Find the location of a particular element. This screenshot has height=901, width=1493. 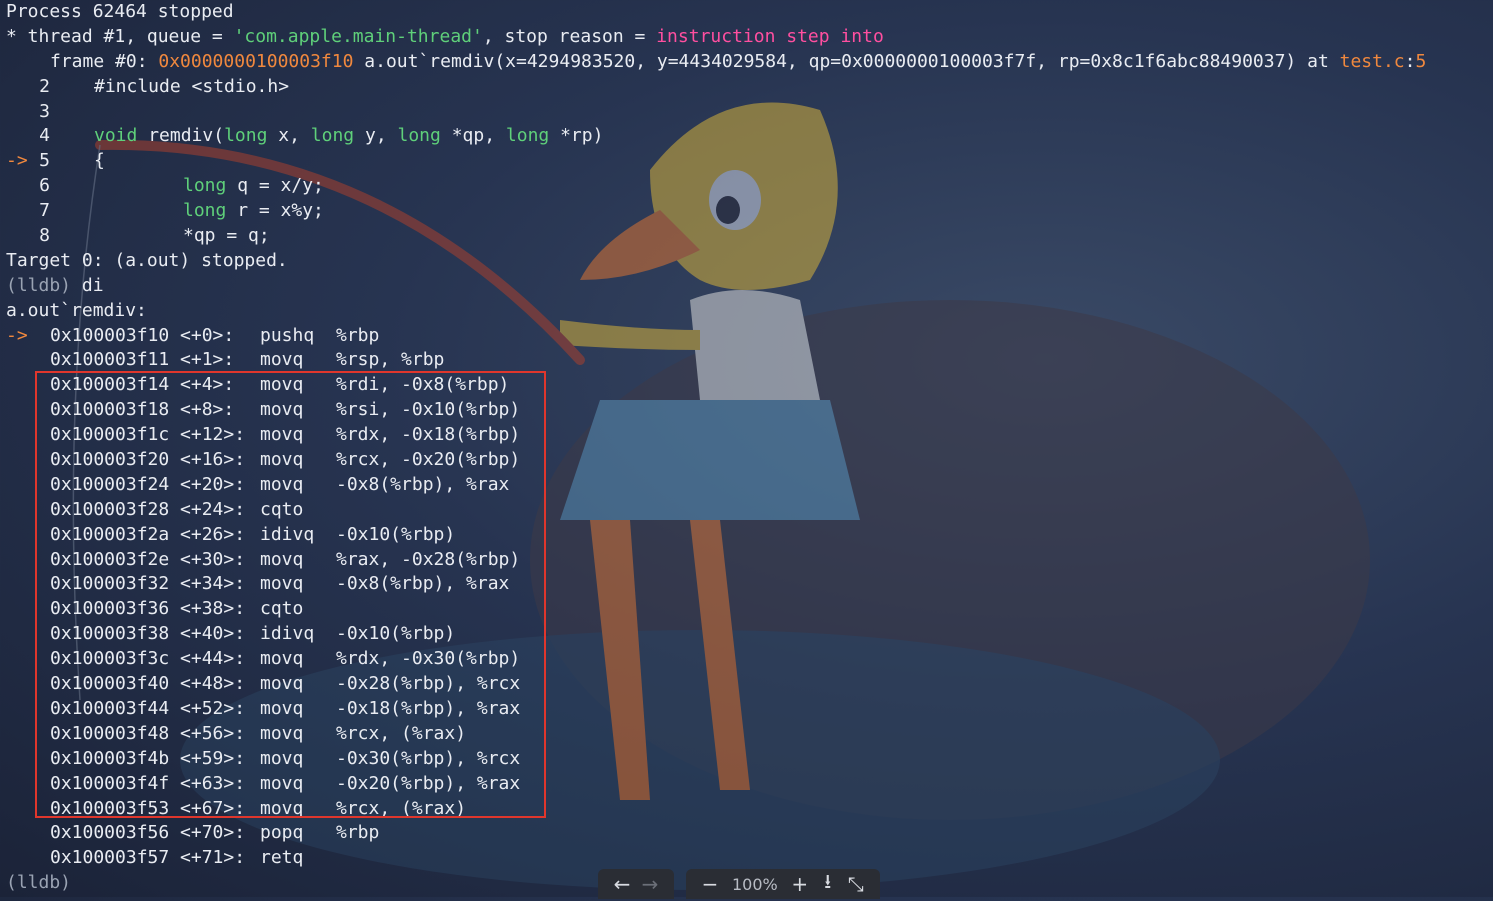

arrow-right-icon: → is located at coordinates (650, 884).